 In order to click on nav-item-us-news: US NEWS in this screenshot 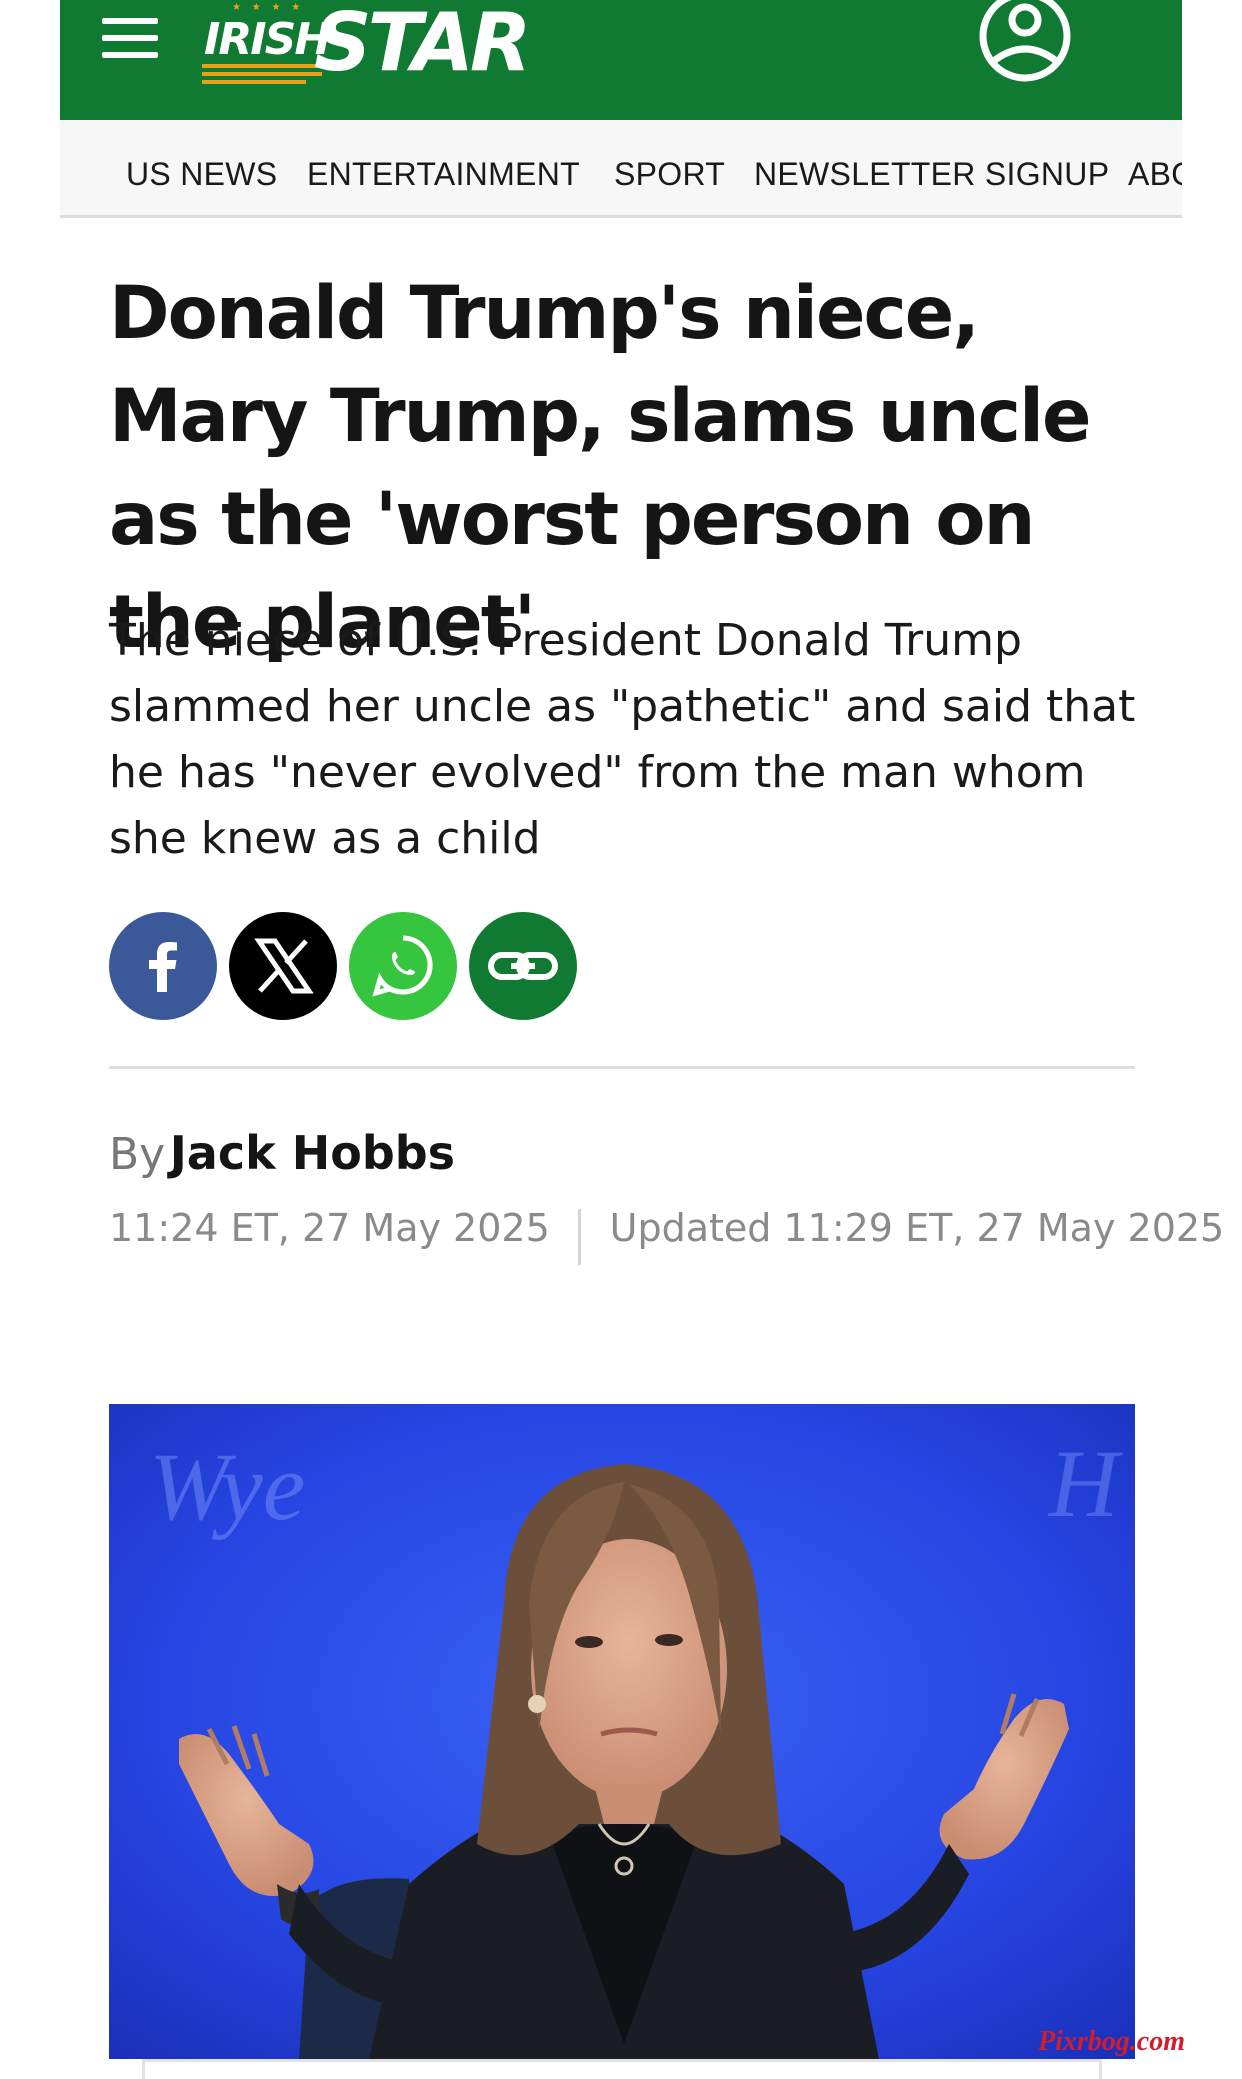, I will do `click(201, 174)`.